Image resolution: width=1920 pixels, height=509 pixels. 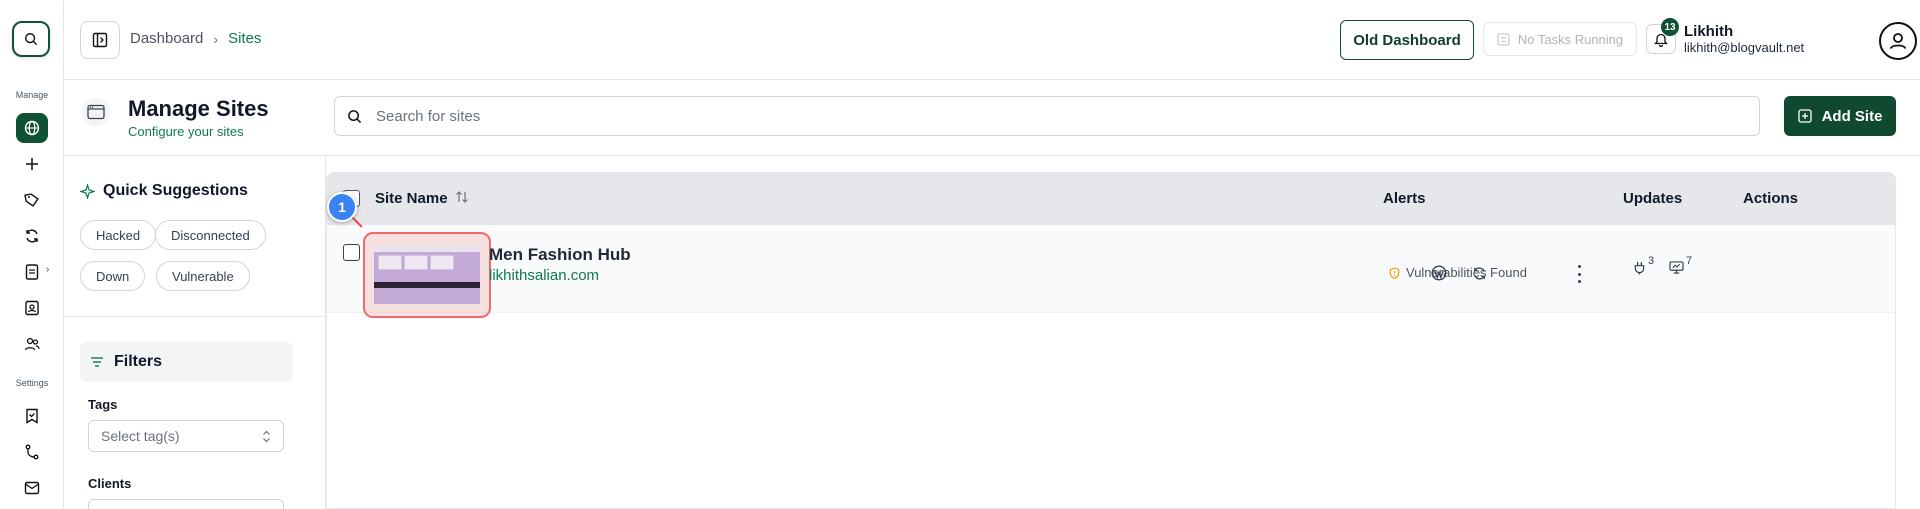 I want to click on rail-reports-button, so click(x=32, y=272).